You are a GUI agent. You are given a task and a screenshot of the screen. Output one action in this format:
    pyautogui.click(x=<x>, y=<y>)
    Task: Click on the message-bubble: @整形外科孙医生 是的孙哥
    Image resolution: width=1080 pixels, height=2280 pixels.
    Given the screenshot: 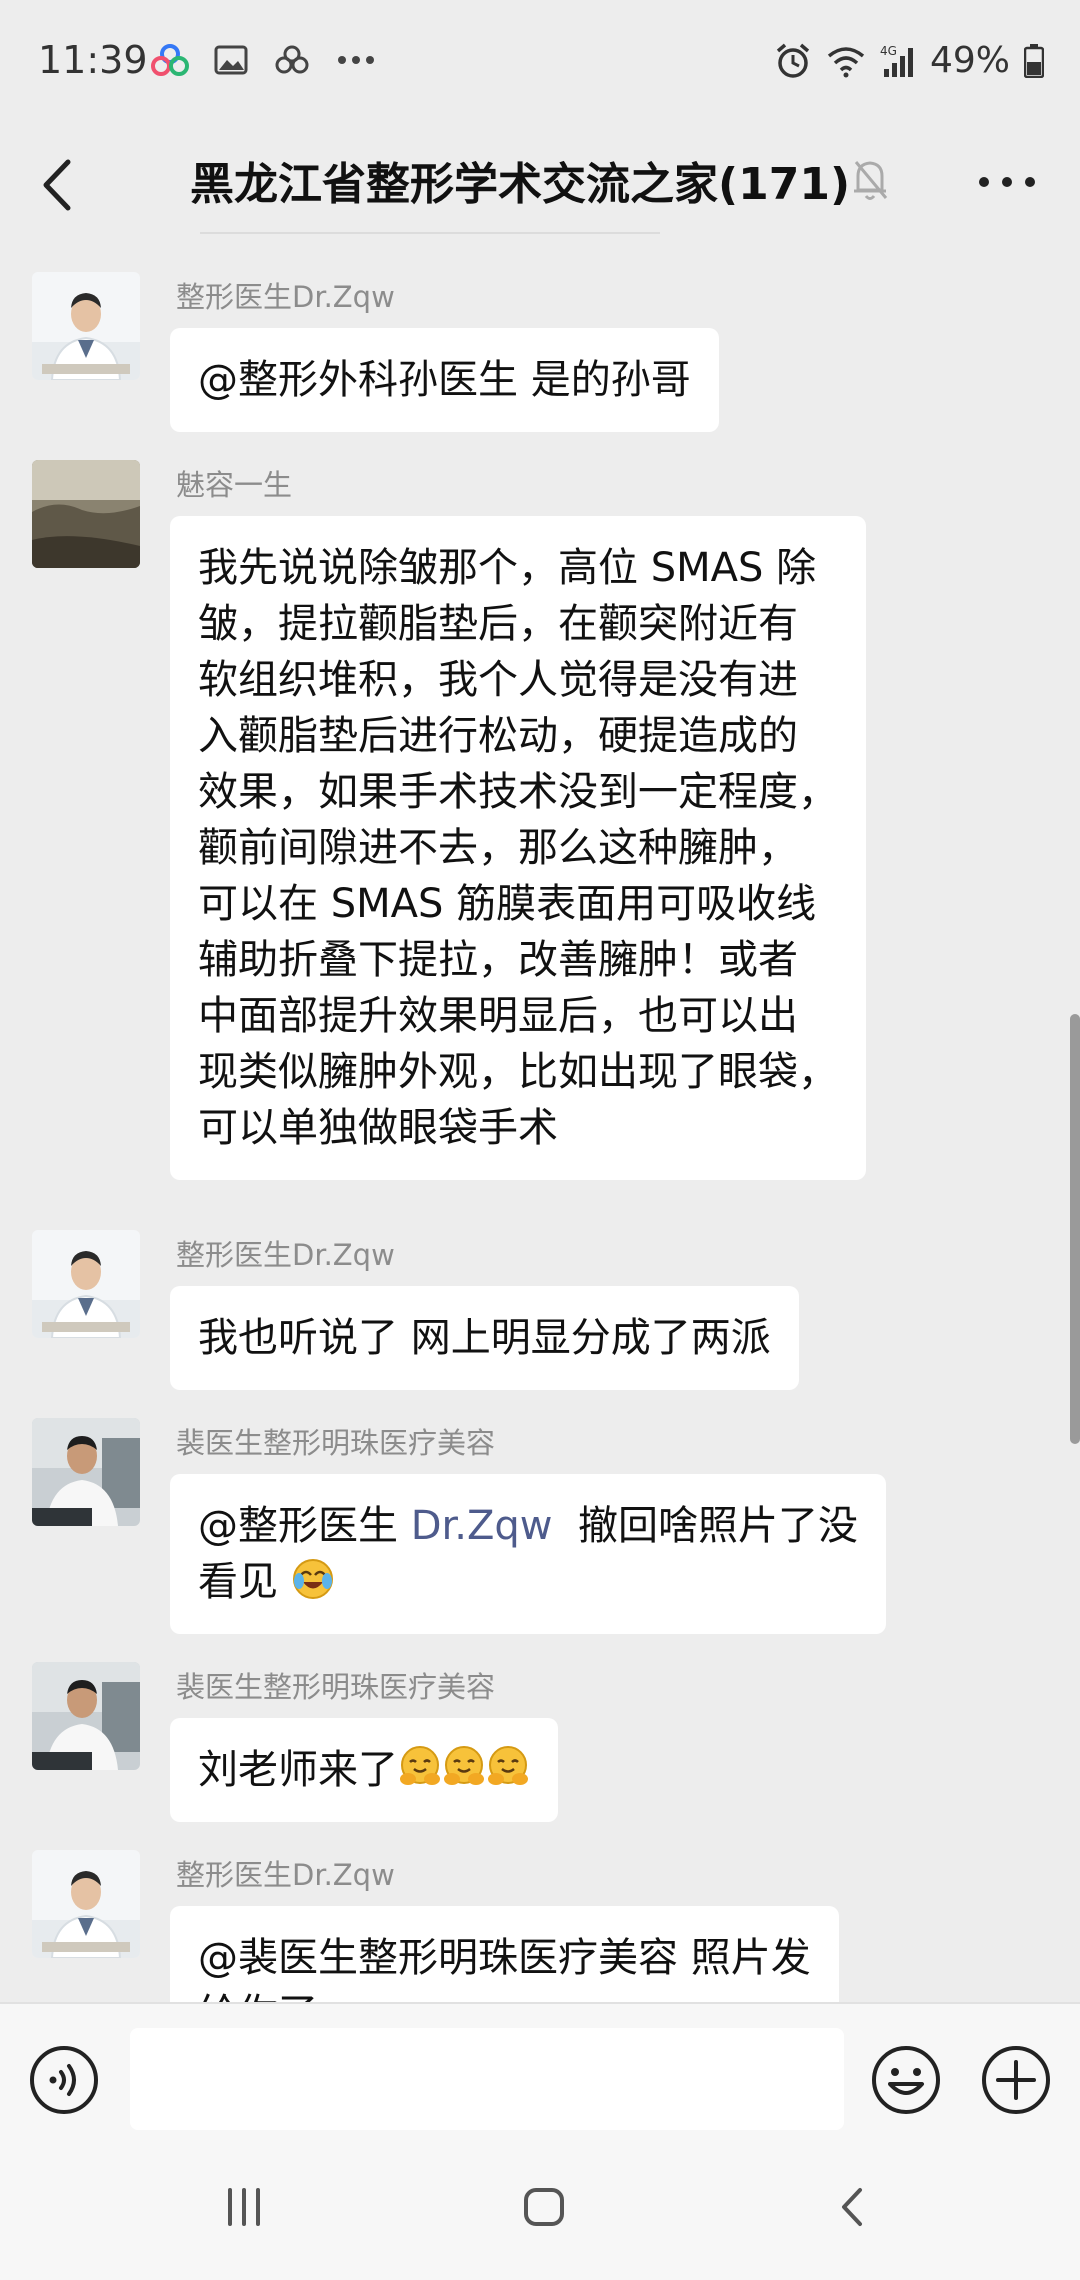 What is the action you would take?
    pyautogui.click(x=444, y=380)
    